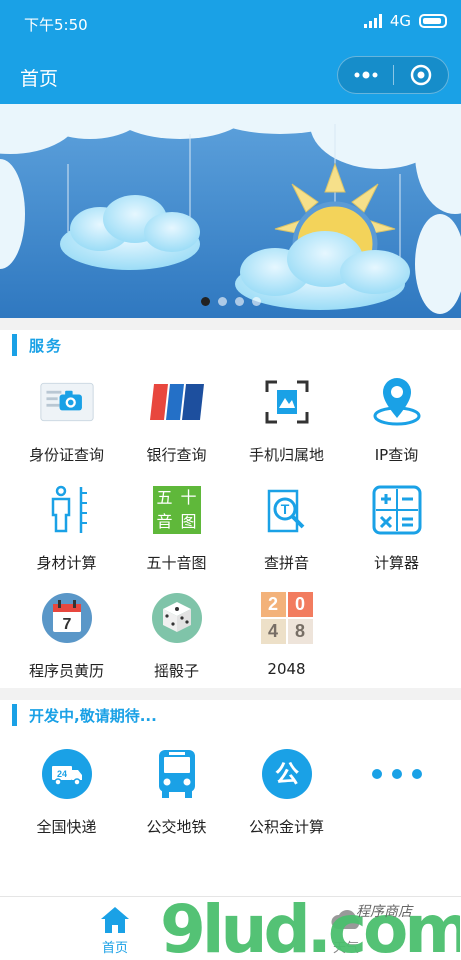 The width and height of the screenshot is (461, 960). I want to click on home-icon, so click(115, 920).